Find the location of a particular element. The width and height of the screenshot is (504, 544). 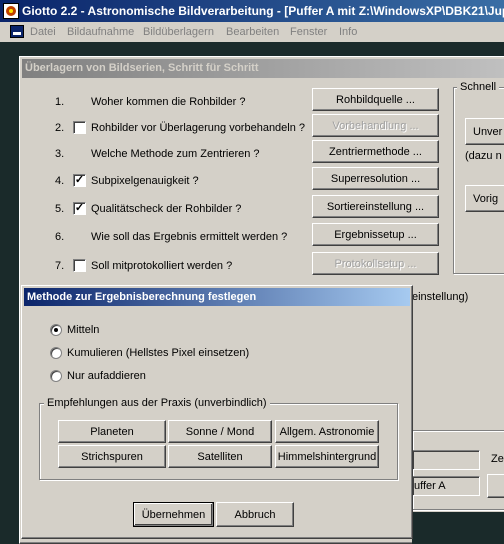

partial-puffer: uffer A is located at coordinates (430, 486).